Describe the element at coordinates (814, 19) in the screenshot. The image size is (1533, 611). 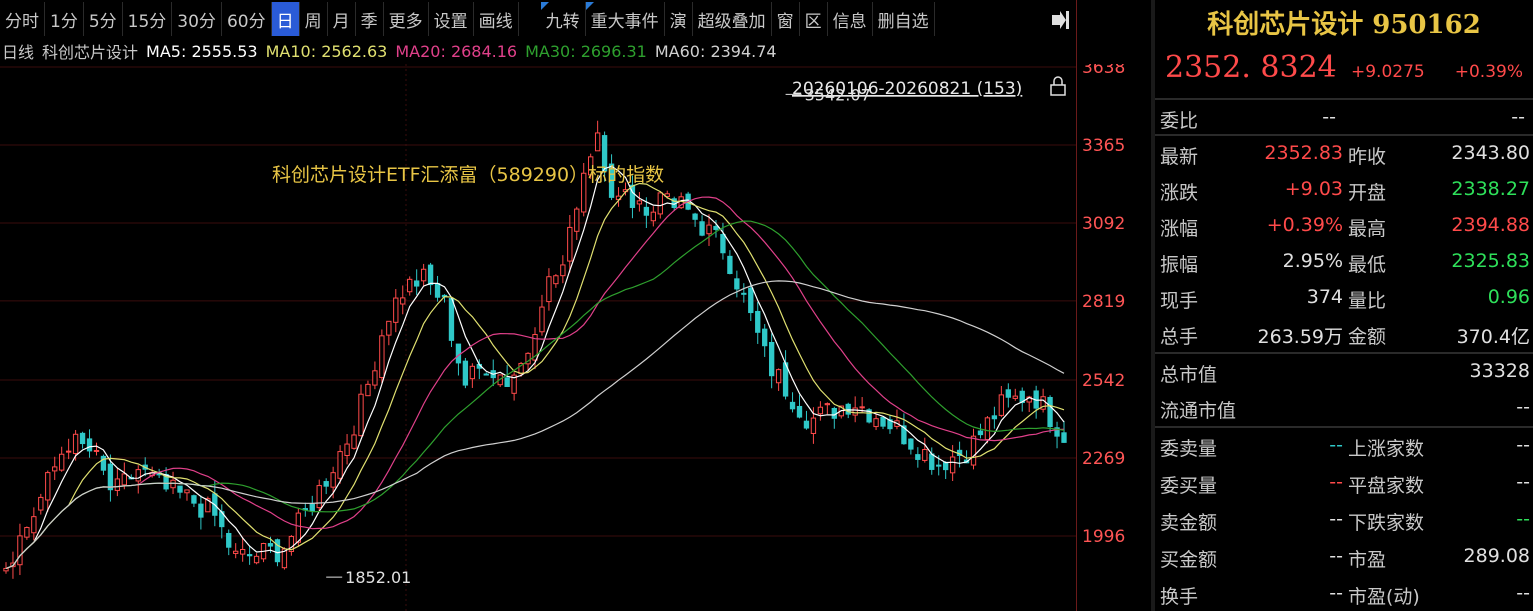
I see `range-button: 区` at that location.